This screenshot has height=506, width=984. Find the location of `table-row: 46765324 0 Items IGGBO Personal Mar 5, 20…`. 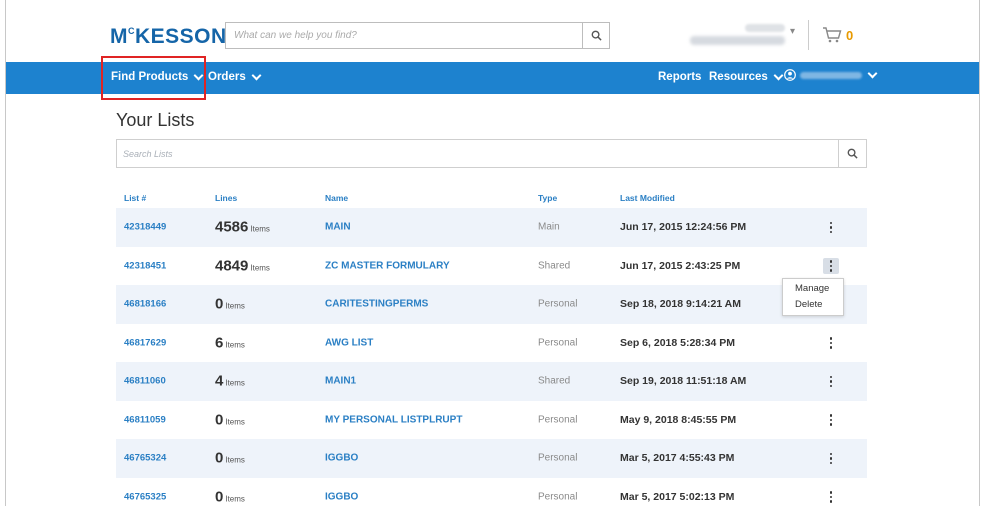

table-row: 46765324 0 Items IGGBO Personal Mar 5, 20… is located at coordinates (491, 458).